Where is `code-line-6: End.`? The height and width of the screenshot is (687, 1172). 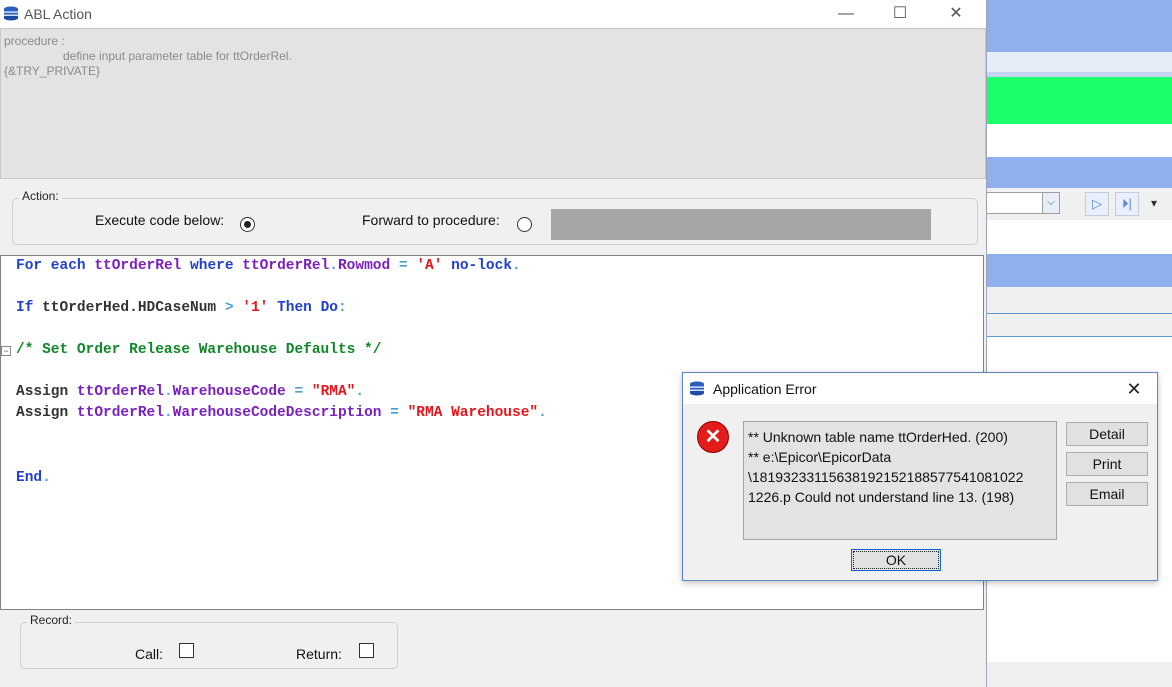 code-line-6: End. is located at coordinates (33, 478).